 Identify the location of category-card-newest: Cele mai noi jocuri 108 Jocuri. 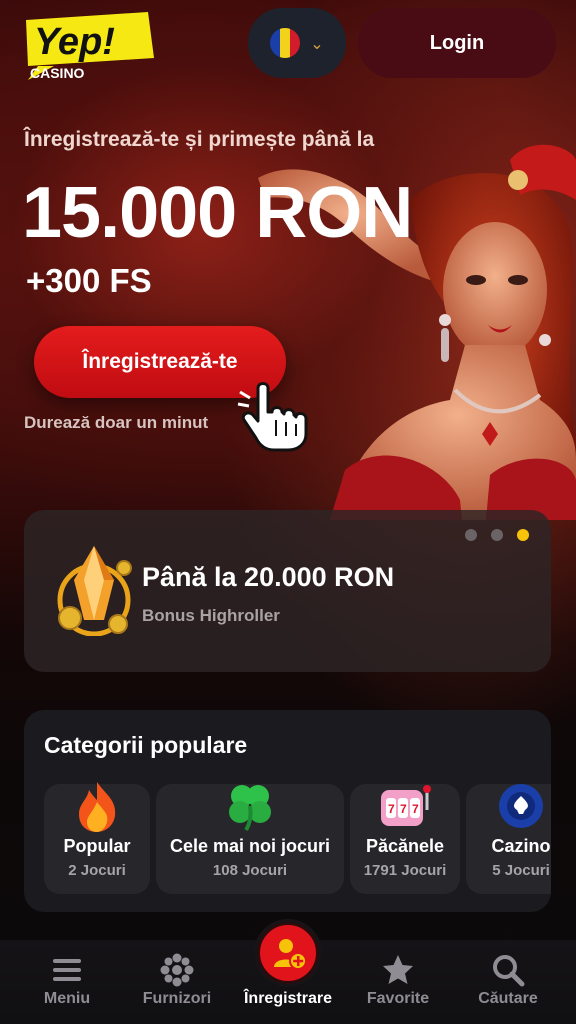
(250, 839).